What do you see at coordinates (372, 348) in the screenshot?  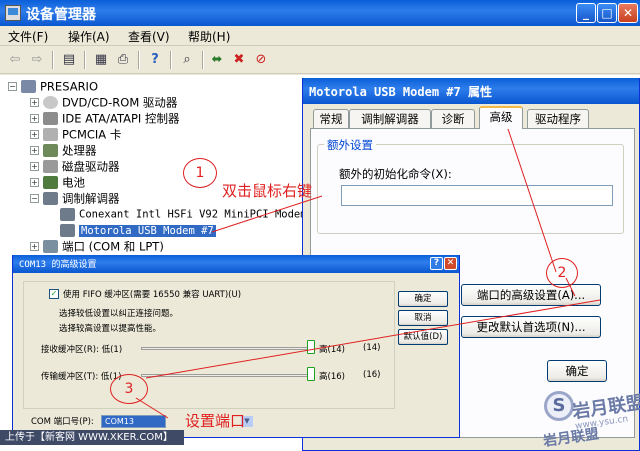 I see `rx-buffer-value: (14)` at bounding box center [372, 348].